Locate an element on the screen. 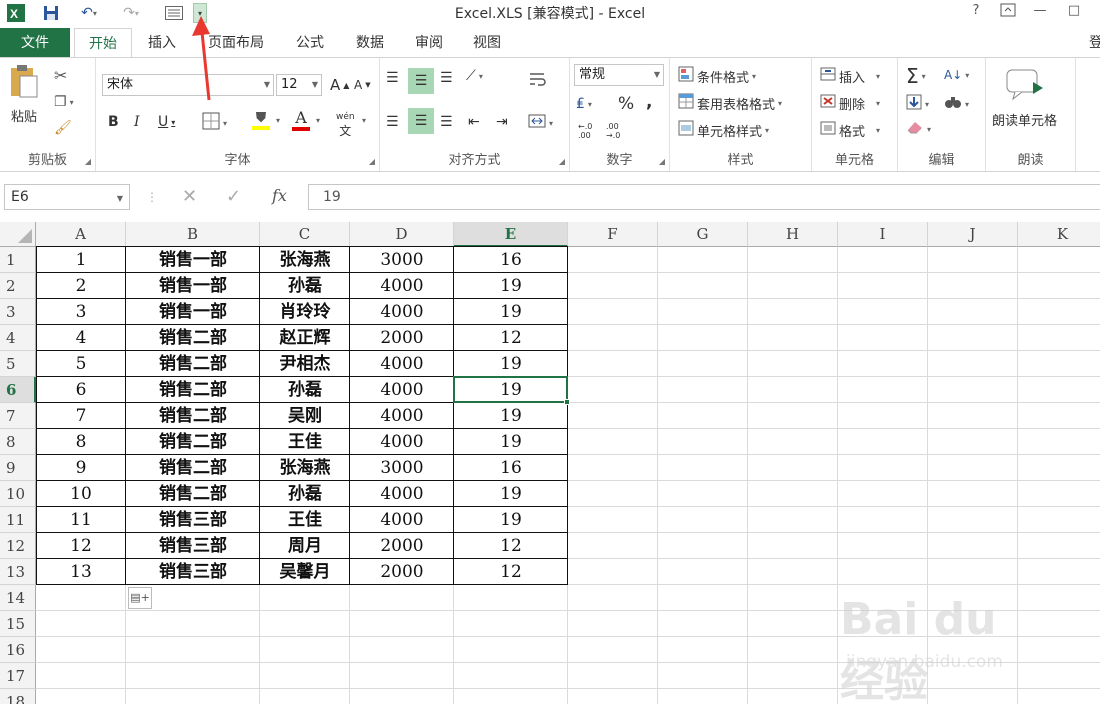  cell-d4: 2000 is located at coordinates (402, 338).